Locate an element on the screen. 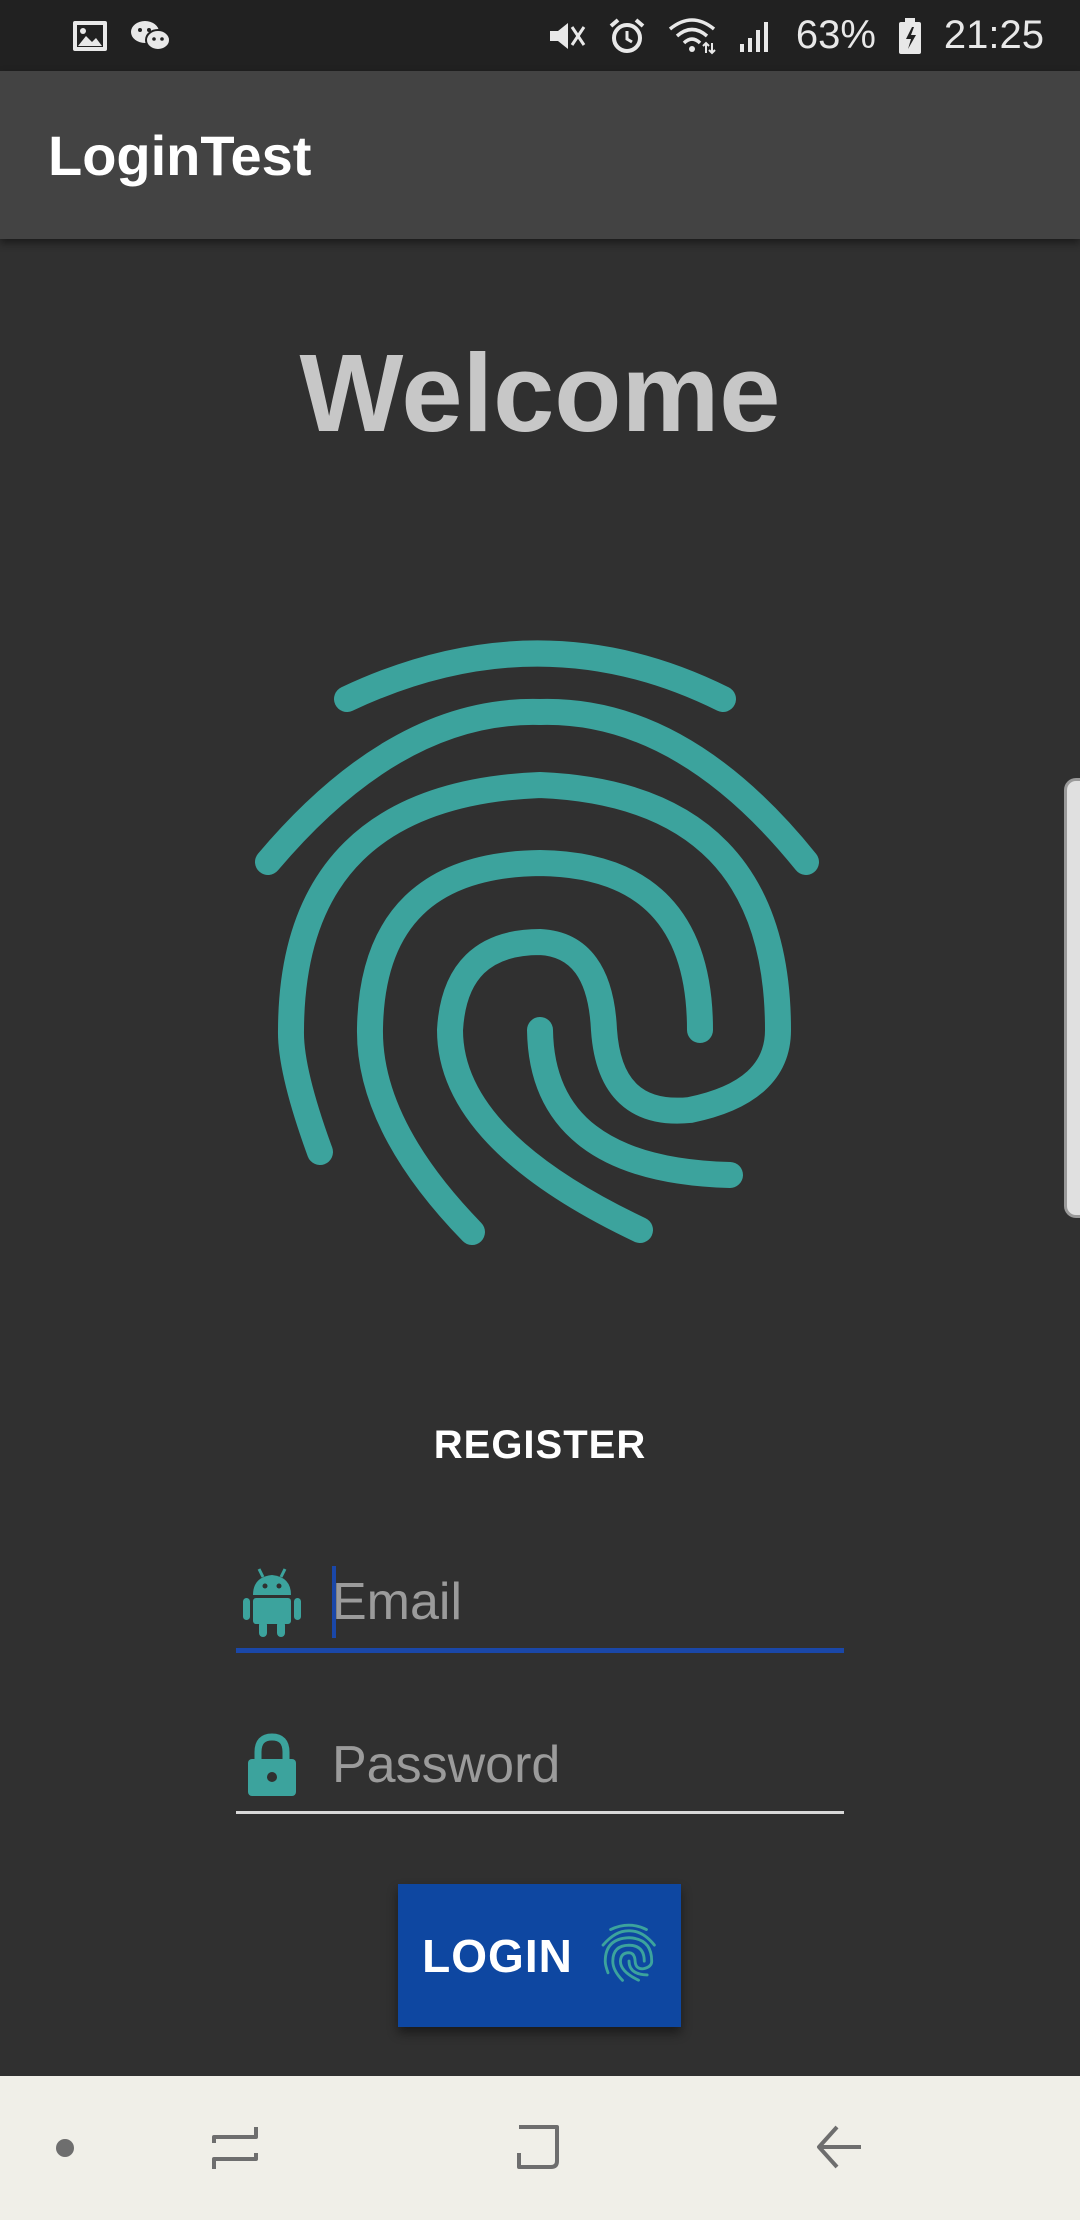  status-bar: 63% 21:25 is located at coordinates (540, 35).